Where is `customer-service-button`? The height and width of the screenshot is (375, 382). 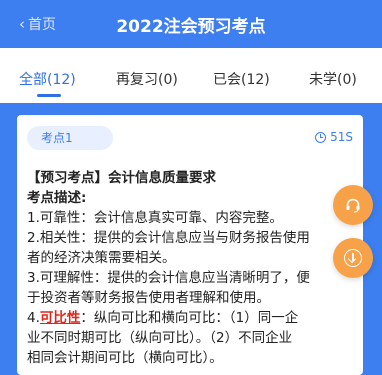 customer-service-button is located at coordinates (353, 205).